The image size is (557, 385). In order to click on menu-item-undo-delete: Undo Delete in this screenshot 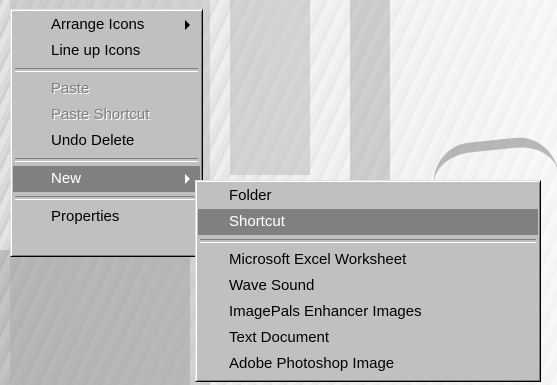, I will do `click(106, 141)`.